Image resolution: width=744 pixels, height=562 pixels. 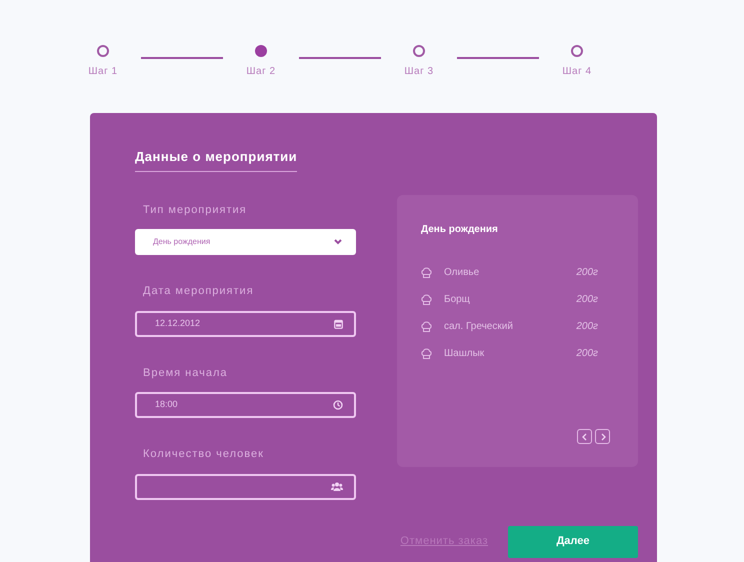 I want to click on chevron-right-icon, so click(x=603, y=436).